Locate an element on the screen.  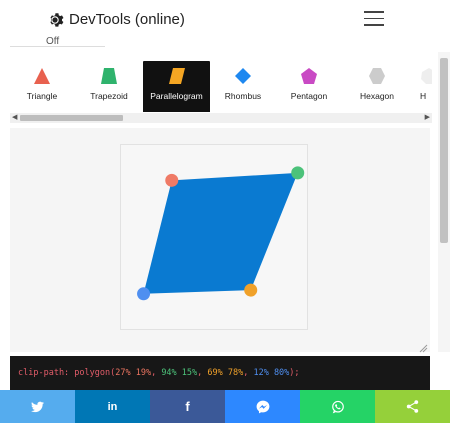
rhombus-icon is located at coordinates (243, 76).